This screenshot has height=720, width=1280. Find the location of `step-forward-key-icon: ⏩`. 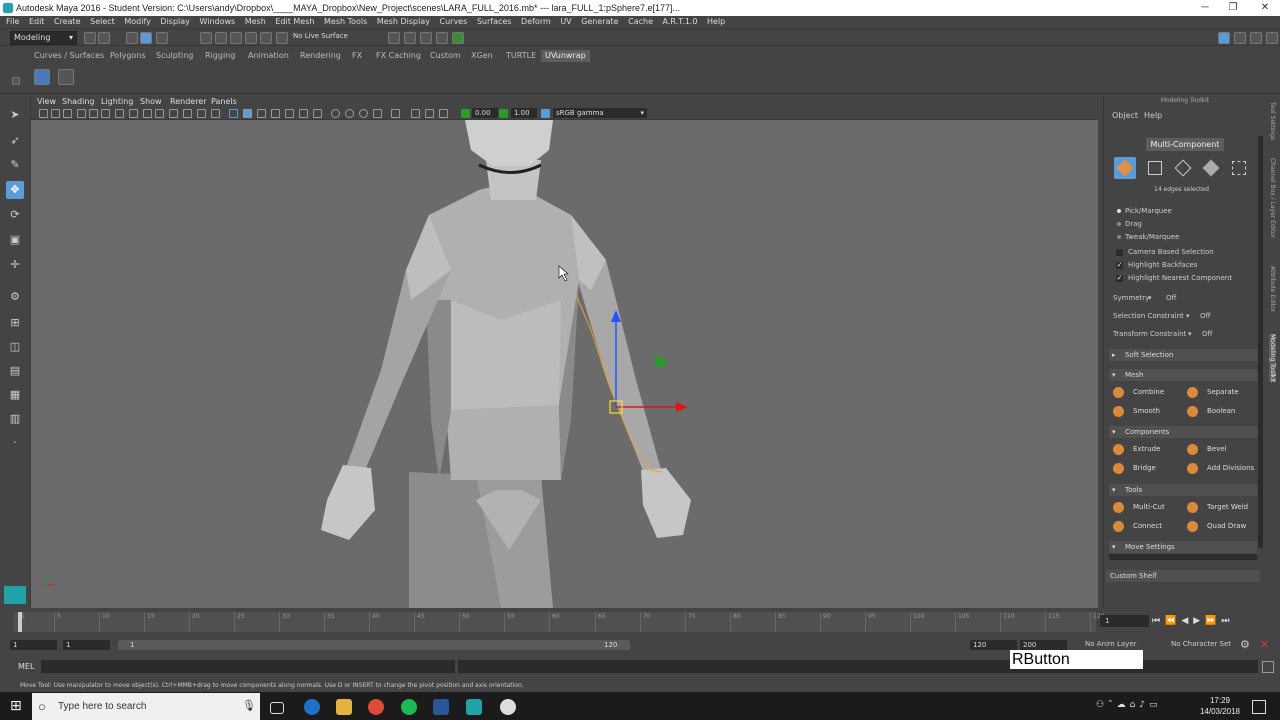

step-forward-key-icon: ⏩ is located at coordinates (1213, 621).